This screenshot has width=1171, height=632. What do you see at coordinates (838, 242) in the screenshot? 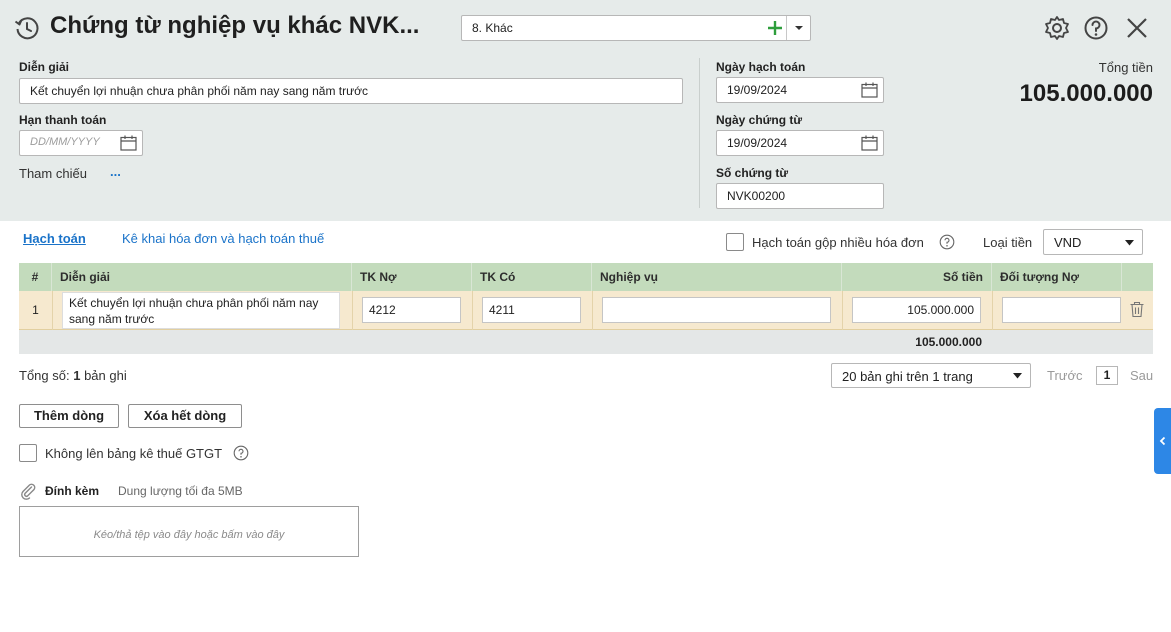
I see `merge-invoices-label: Hạch toán gộp nhiều hóa đơn` at bounding box center [838, 242].